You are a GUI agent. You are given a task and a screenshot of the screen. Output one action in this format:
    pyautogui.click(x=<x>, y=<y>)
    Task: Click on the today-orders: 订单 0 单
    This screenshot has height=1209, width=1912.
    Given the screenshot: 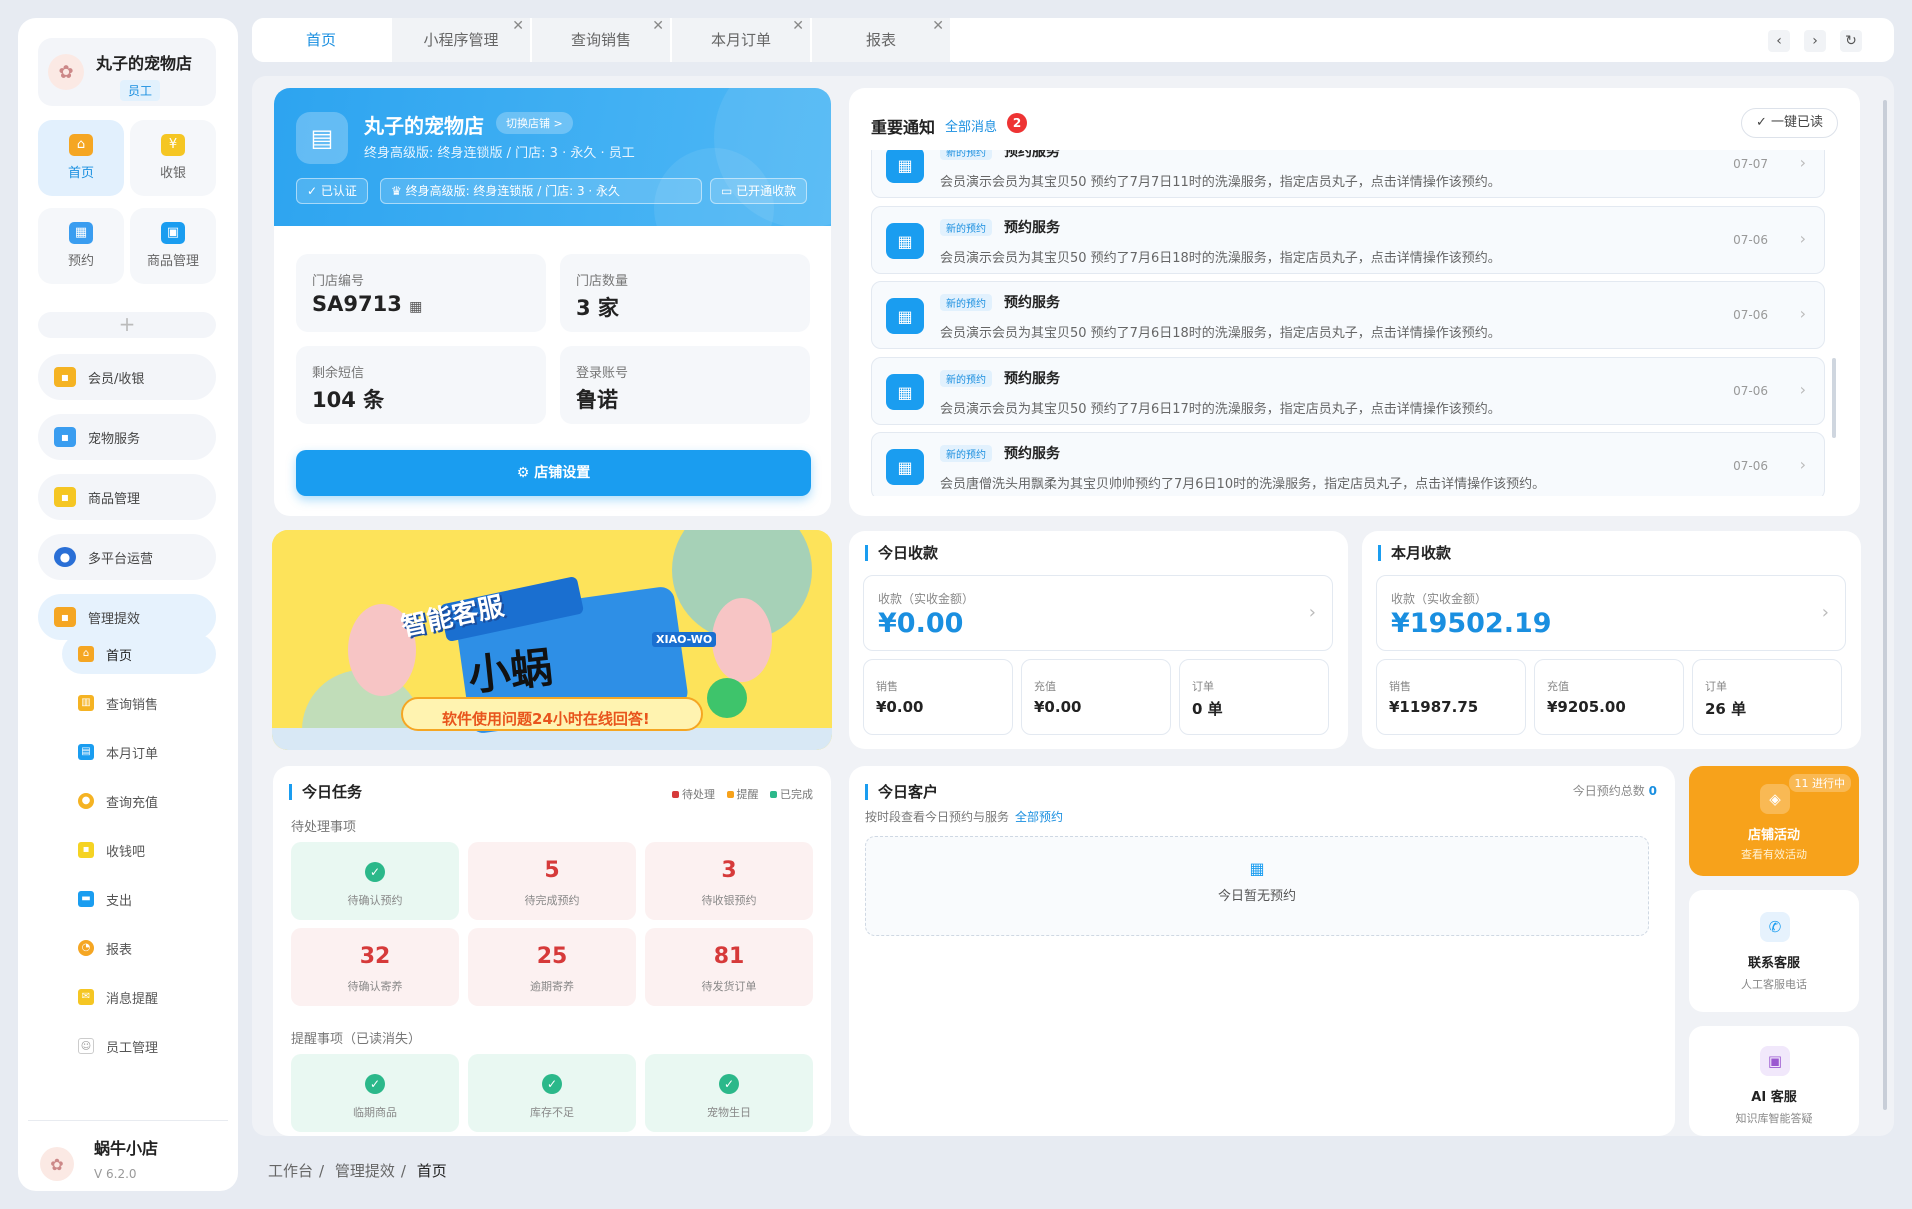 What is the action you would take?
    pyautogui.click(x=1254, y=697)
    